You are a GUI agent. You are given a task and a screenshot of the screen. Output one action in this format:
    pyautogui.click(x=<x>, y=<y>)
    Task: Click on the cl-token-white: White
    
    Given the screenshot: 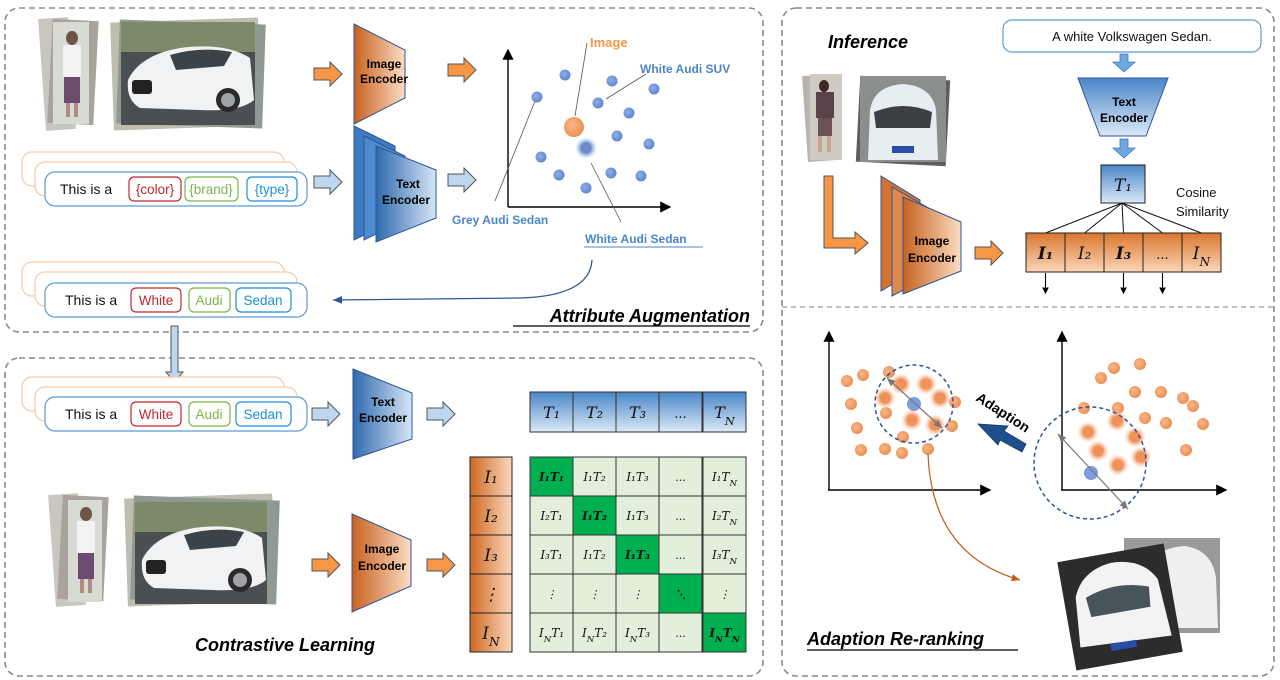 What is the action you would take?
    pyautogui.click(x=156, y=414)
    